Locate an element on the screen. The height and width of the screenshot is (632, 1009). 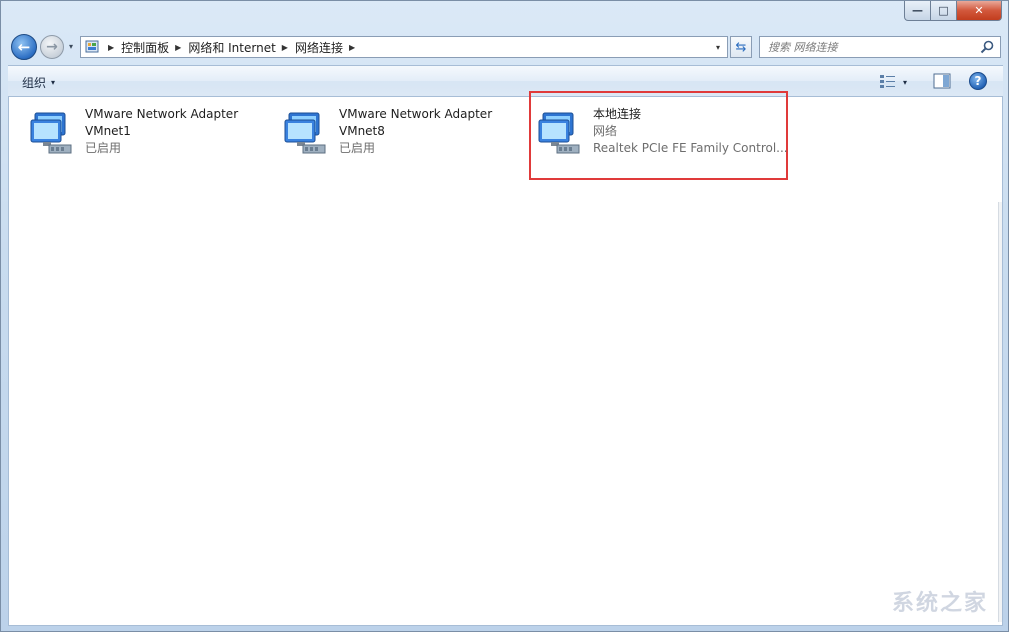
view-details-icon is located at coordinates (888, 82).